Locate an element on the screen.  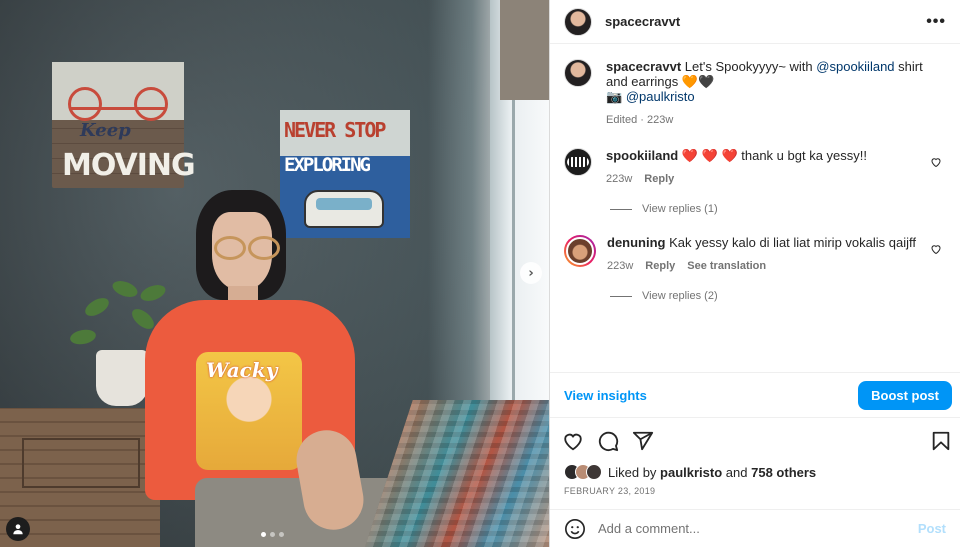
boost-post-button: Boost post is located at coordinates (905, 395).